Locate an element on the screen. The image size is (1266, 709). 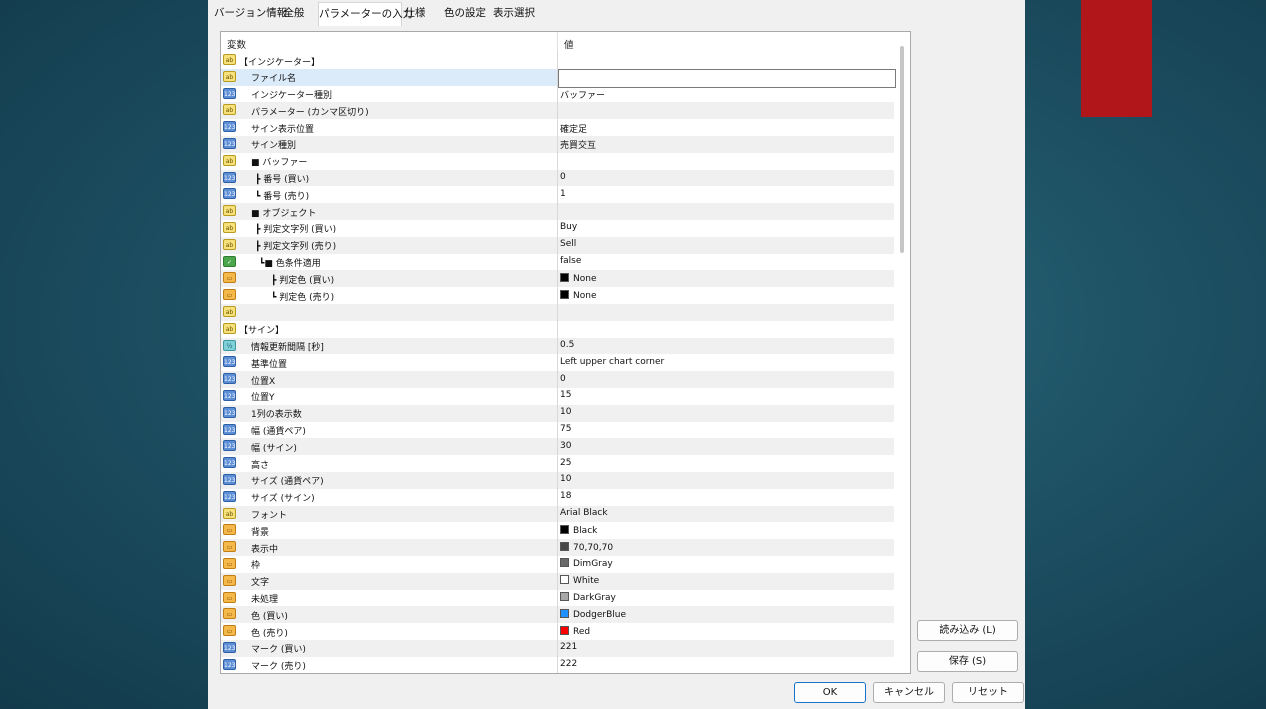
parameter-name-cell: ½ 情報更新間隔 [秒] is located at coordinates (389, 346).